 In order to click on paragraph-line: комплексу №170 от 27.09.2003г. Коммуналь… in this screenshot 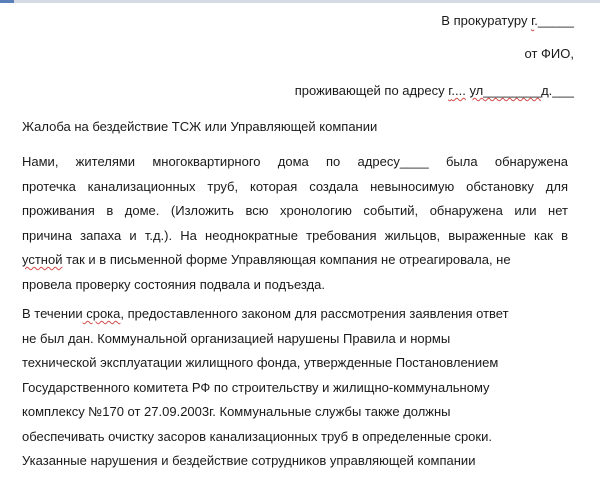, I will do `click(236, 411)`.